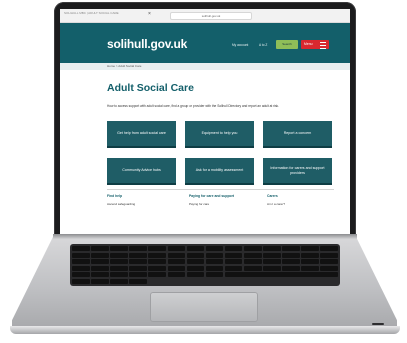 The width and height of the screenshot is (407, 343). I want to click on tile-mobility-assessment: Ask for a mobility assessment, so click(219, 171).